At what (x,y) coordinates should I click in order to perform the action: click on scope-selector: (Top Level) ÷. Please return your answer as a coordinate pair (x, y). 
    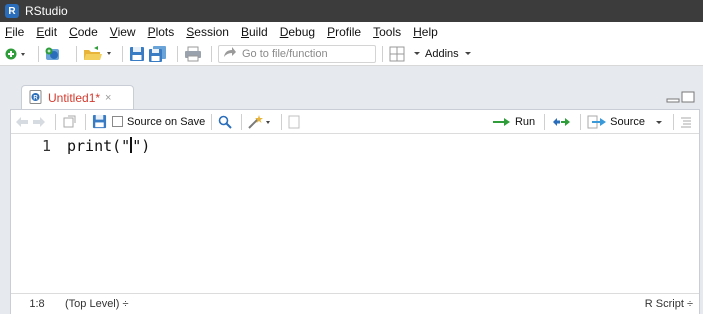
    Looking at the image, I should click on (97, 304).